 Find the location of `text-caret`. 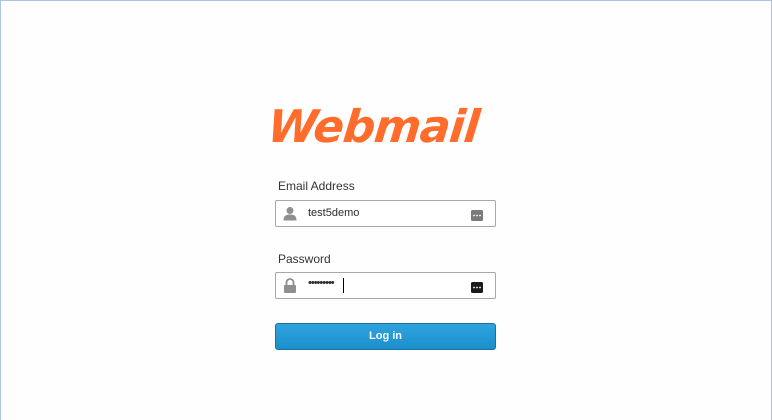

text-caret is located at coordinates (343, 285).